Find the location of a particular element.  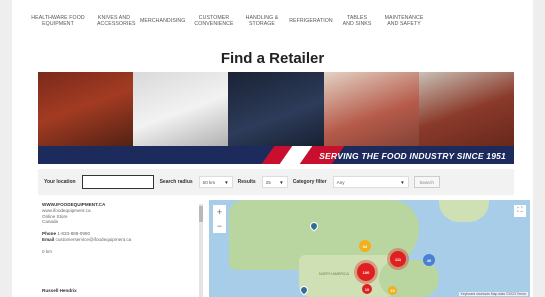

list-item: Russell Hendrix is located at coordinates (59, 291).